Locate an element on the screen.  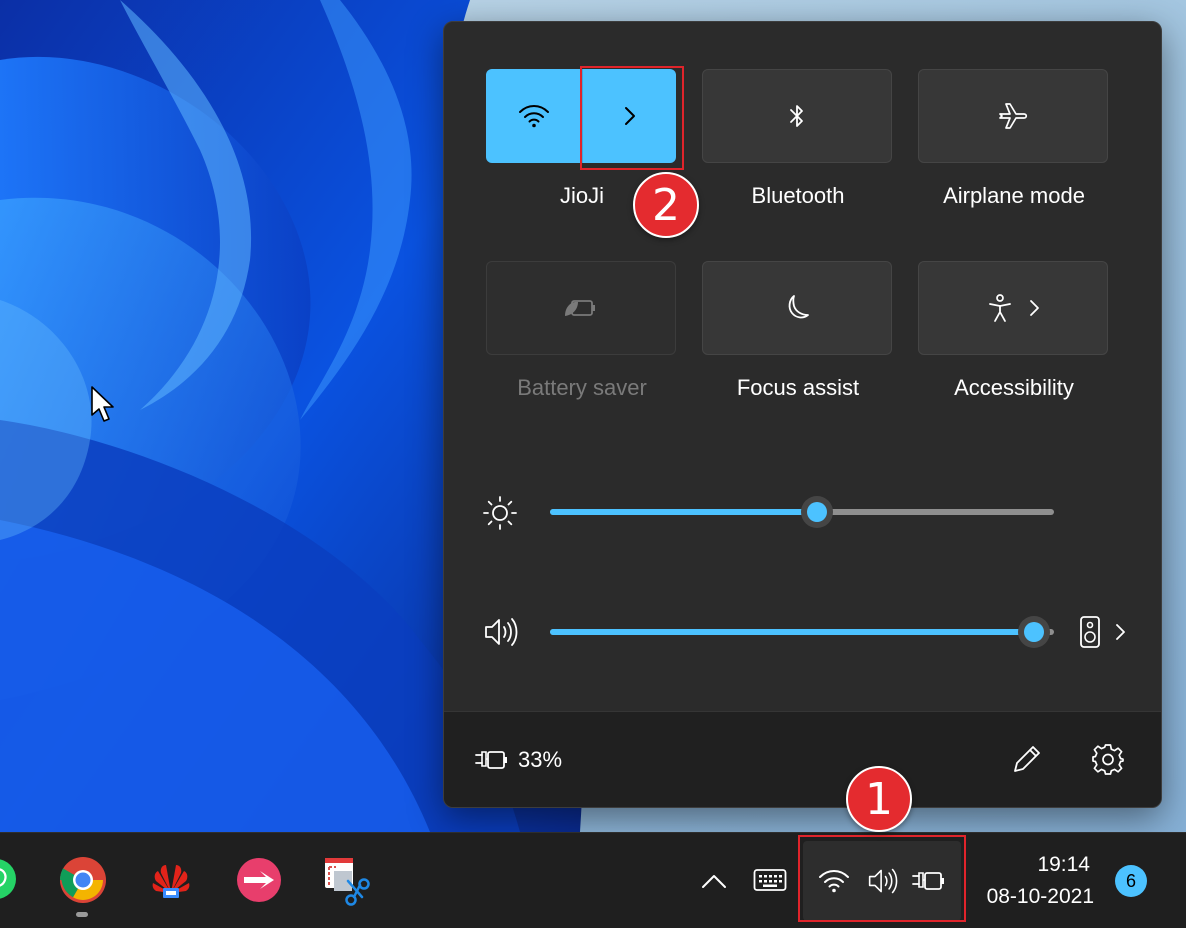
wifi-toggle-button is located at coordinates (534, 116).